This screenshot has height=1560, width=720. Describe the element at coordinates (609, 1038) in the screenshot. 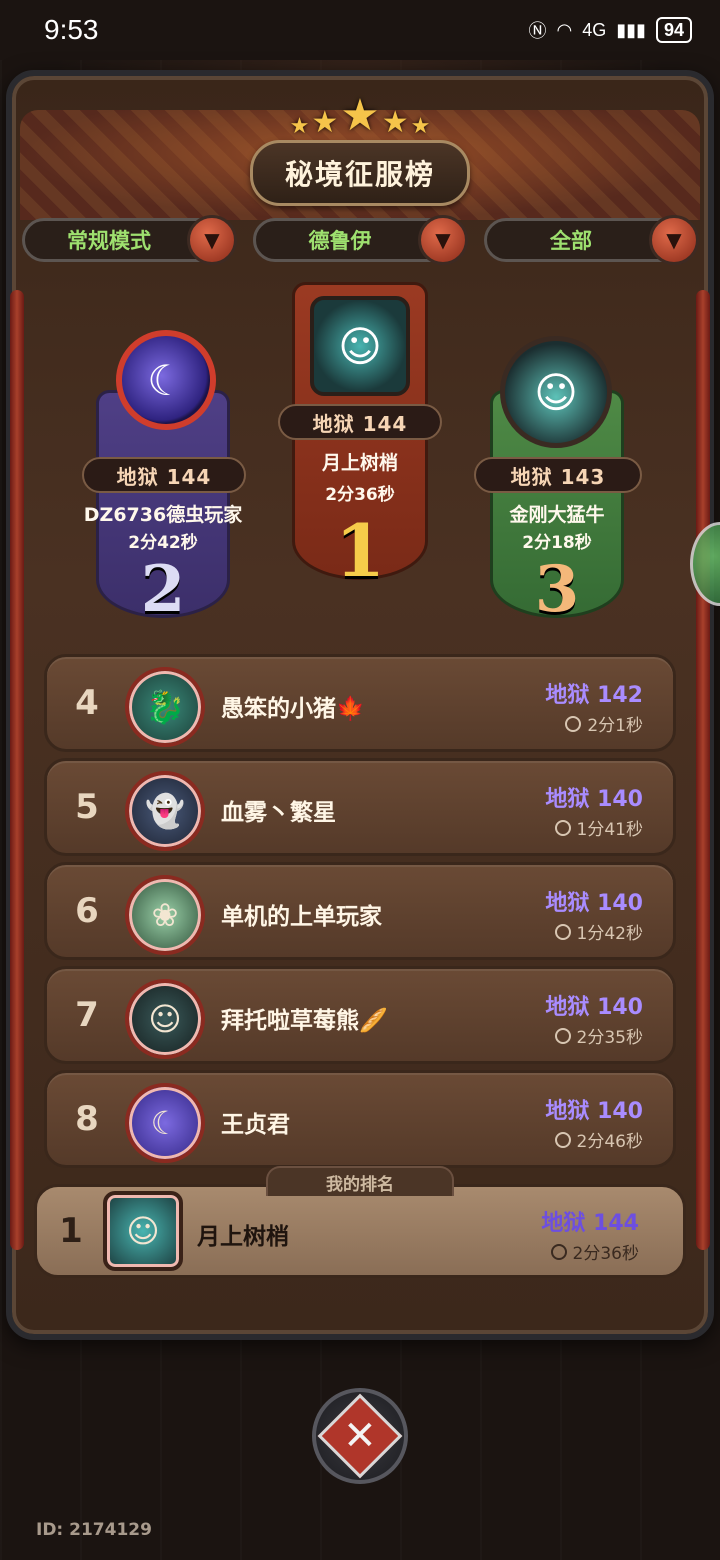

I see `row-time-value: 2分35秒` at that location.